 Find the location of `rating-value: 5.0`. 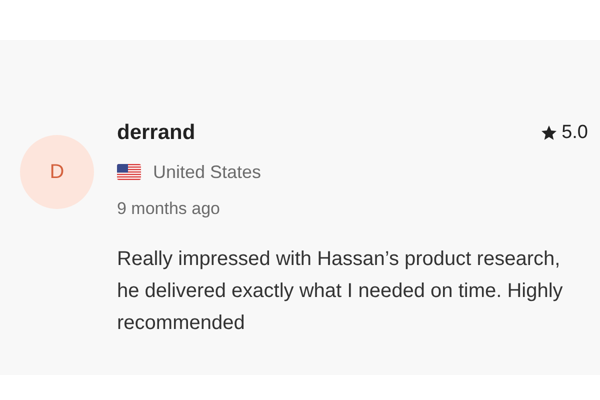

rating-value: 5.0 is located at coordinates (575, 132).